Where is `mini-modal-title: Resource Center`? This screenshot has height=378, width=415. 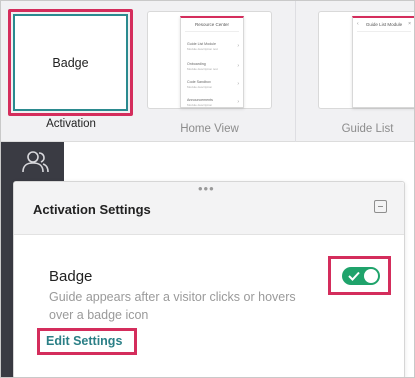 mini-modal-title: Resource Center is located at coordinates (212, 24).